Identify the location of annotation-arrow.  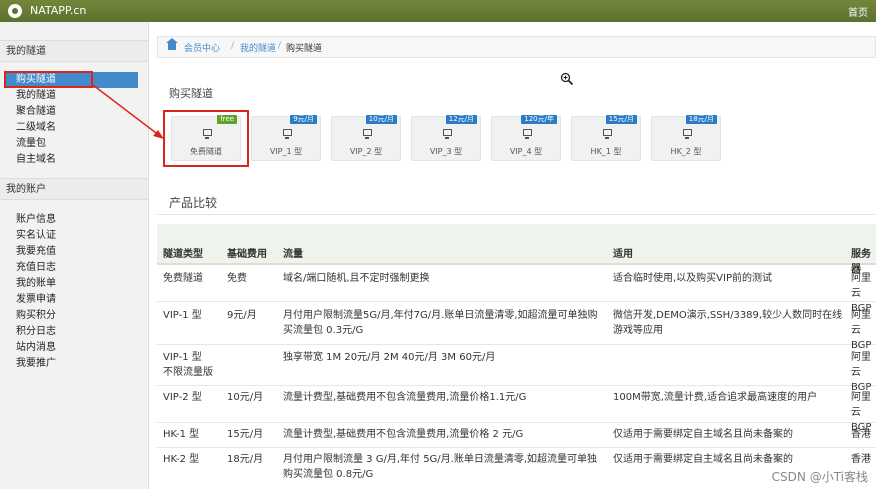
(128, 111).